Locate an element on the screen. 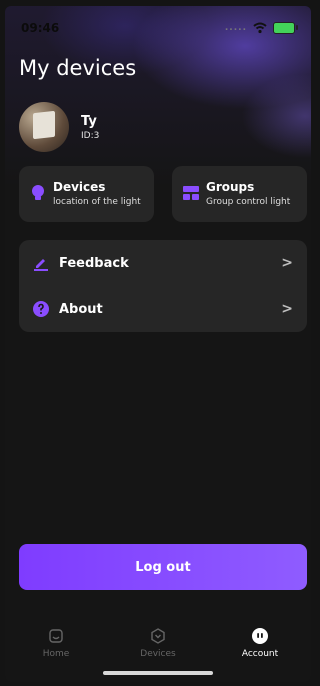 Image resolution: width=320 pixels, height=686 pixels. devices-card-subtitle: location of the light is located at coordinates (97, 202).